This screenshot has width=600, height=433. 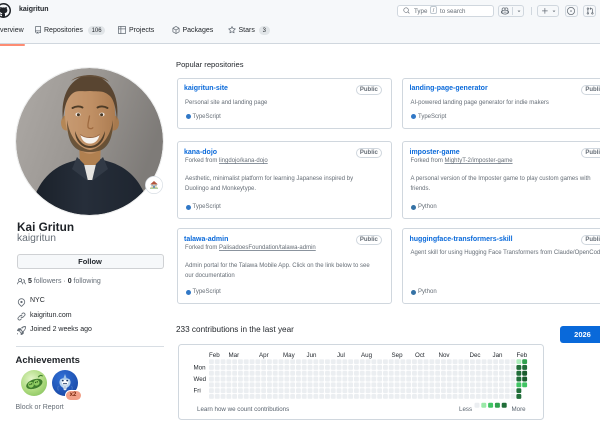 I want to click on svg-text: Dec, so click(x=474, y=354).